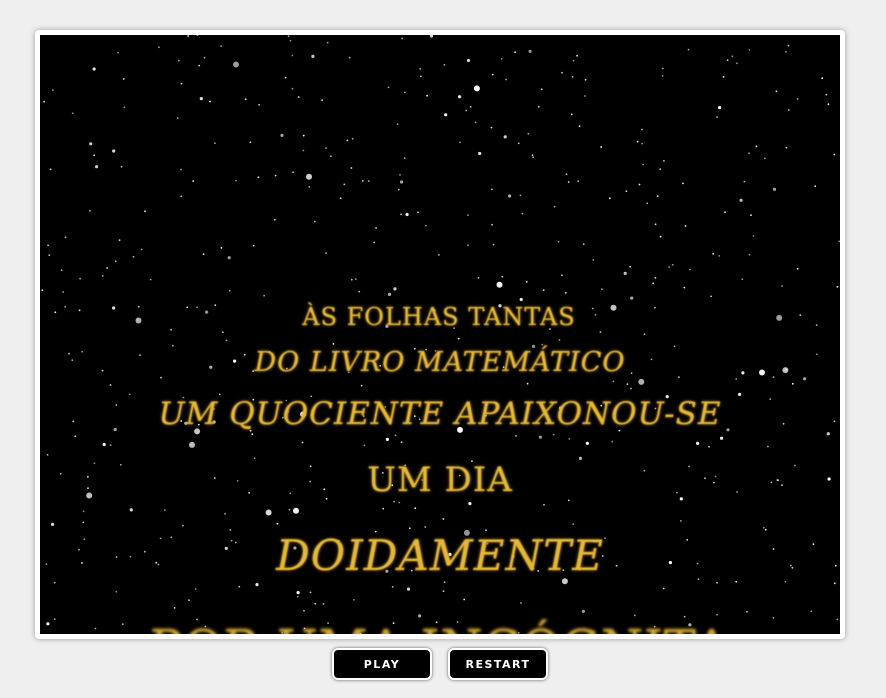 The image size is (886, 698). I want to click on crawl-line-1: ÀS FOLHAS TANTAS, so click(439, 317).